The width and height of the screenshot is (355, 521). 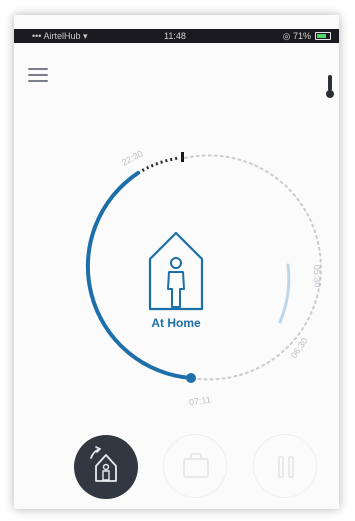 What do you see at coordinates (284, 293) in the screenshot?
I see `dial-light-arc` at bounding box center [284, 293].